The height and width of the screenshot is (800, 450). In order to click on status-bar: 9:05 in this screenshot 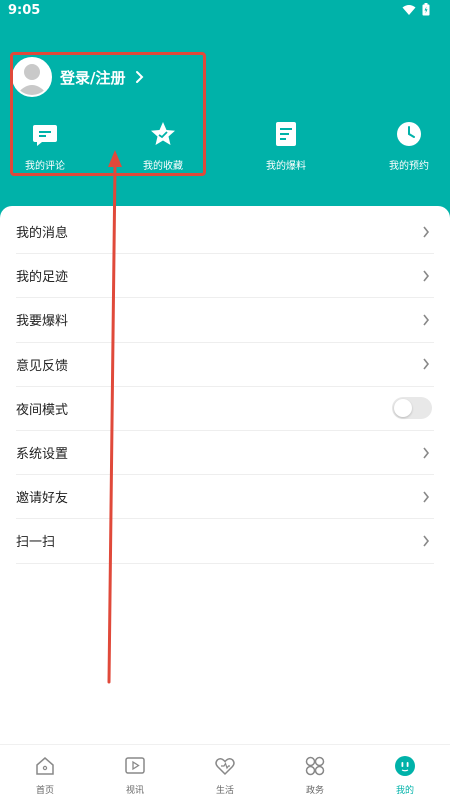, I will do `click(225, 11)`.